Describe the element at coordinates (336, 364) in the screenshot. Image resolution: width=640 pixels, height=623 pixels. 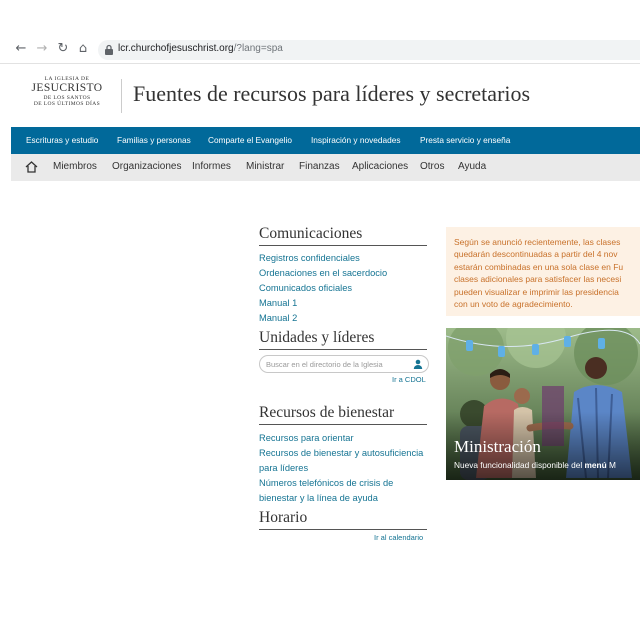
I see `directory-search-input` at that location.